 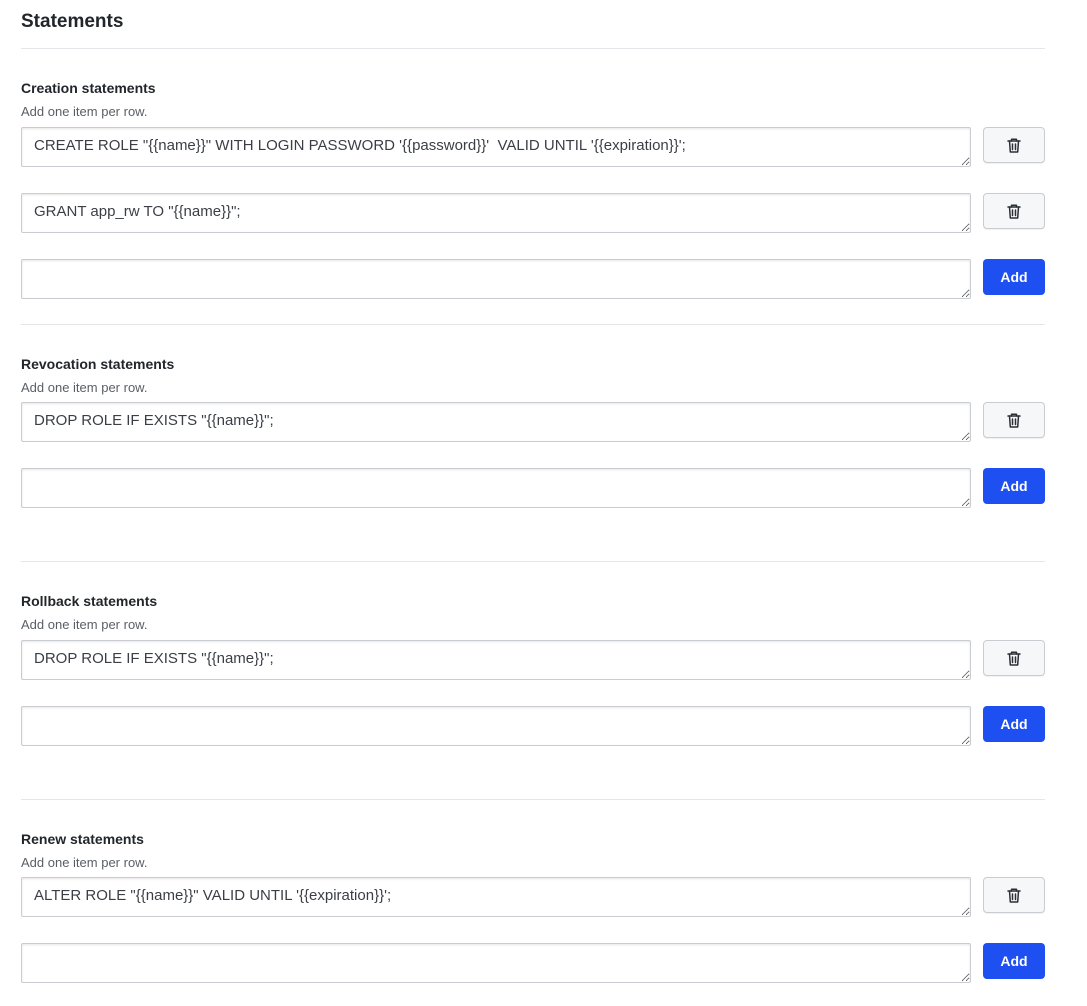 I want to click on add-renew-statement-button: Add, so click(x=1014, y=961).